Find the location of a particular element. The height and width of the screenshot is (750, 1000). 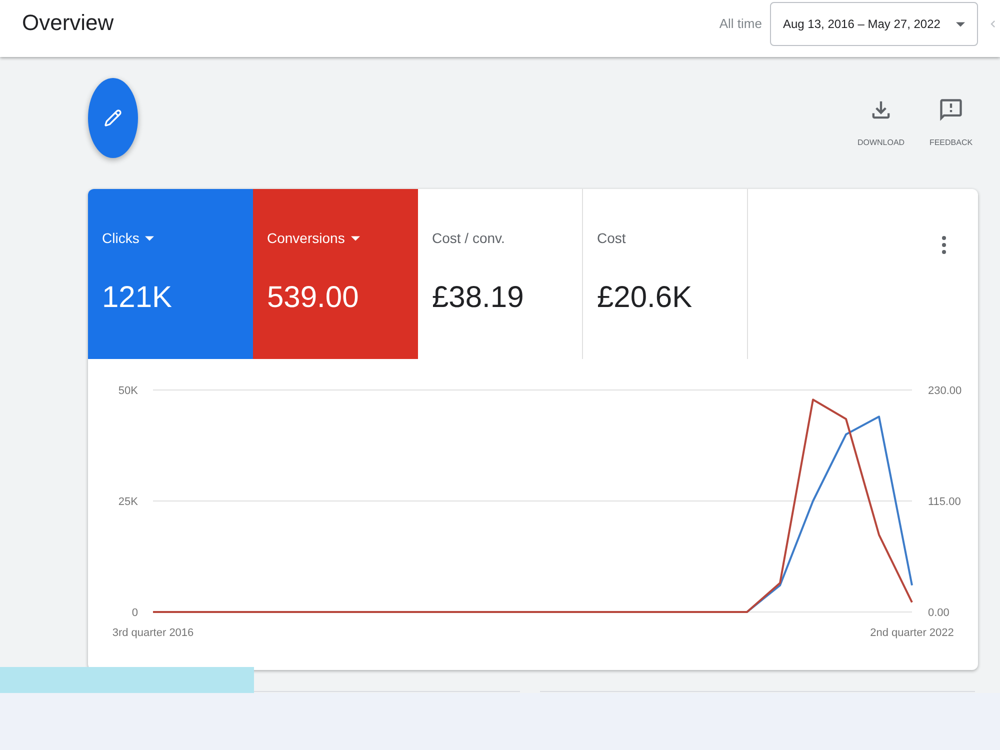

metric-value: 121K is located at coordinates (137, 298).